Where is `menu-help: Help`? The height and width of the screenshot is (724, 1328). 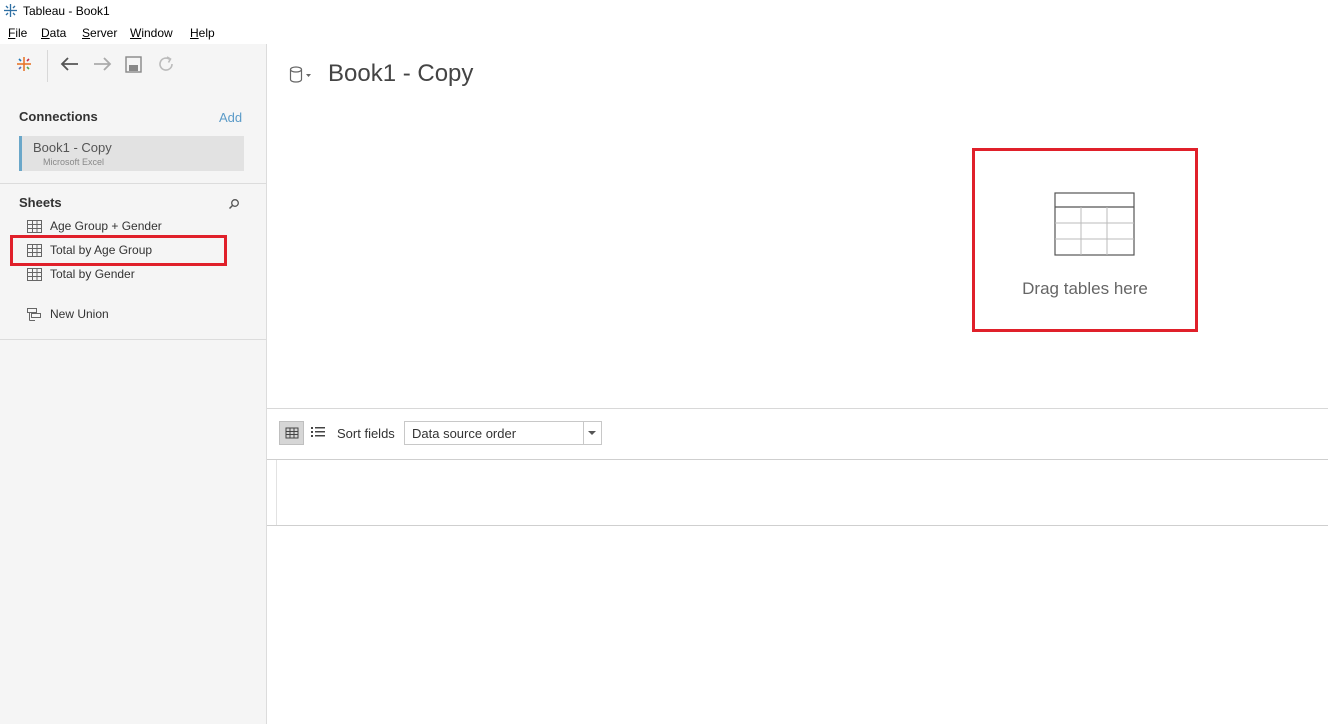
menu-help: Help is located at coordinates (202, 33).